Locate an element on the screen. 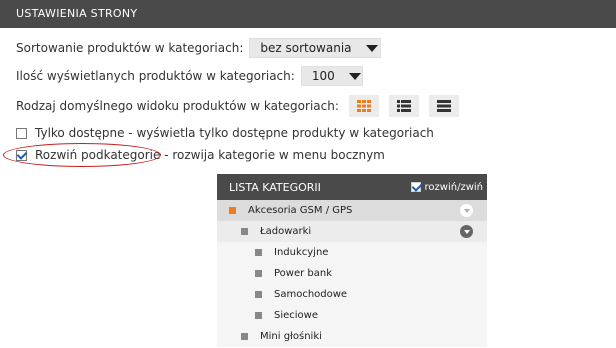 The width and height of the screenshot is (616, 348). compact-list-icon is located at coordinates (443, 106).